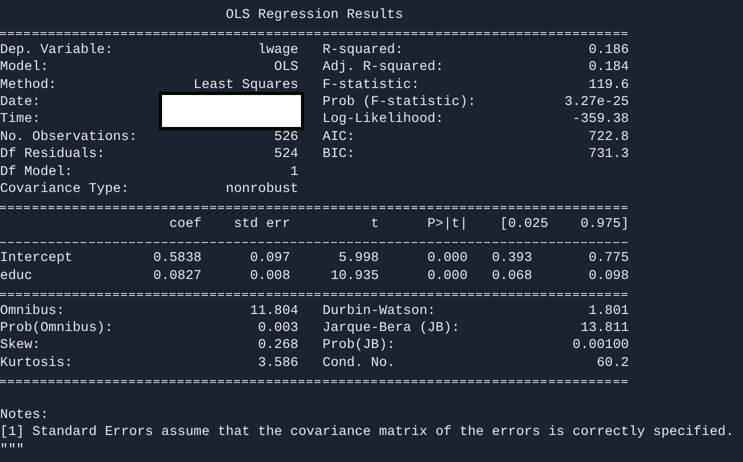 Image resolution: width=743 pixels, height=462 pixels. What do you see at coordinates (177, 259) in the screenshot?
I see `table-cell-text: 0.5838` at bounding box center [177, 259].